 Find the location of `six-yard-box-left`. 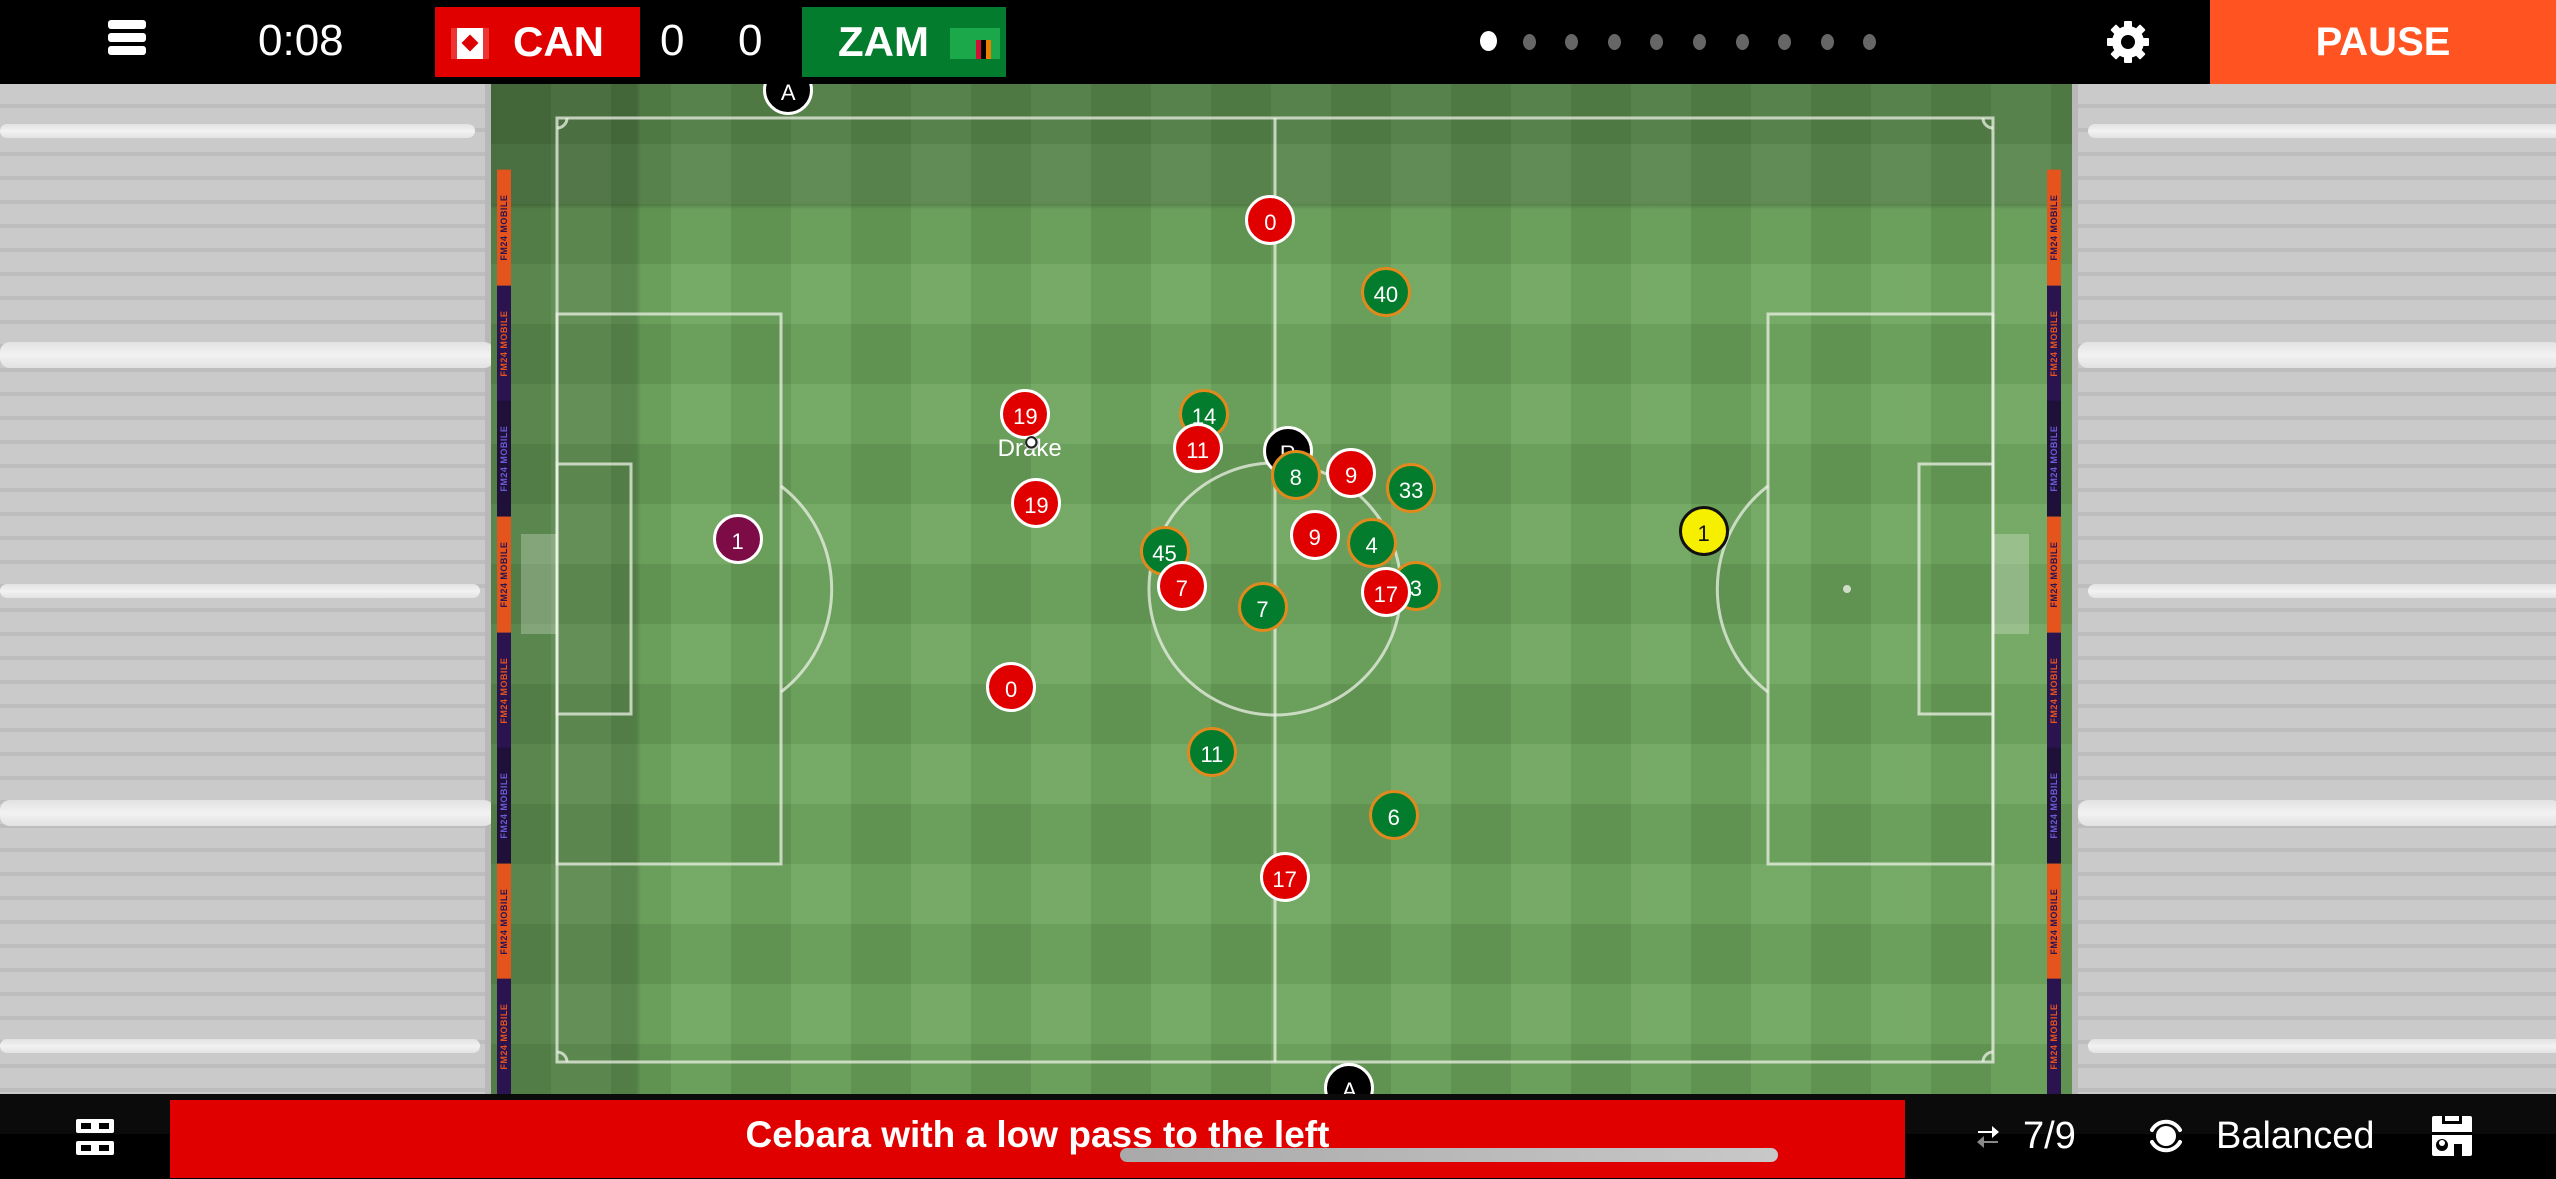

six-yard-box-left is located at coordinates (594, 589).